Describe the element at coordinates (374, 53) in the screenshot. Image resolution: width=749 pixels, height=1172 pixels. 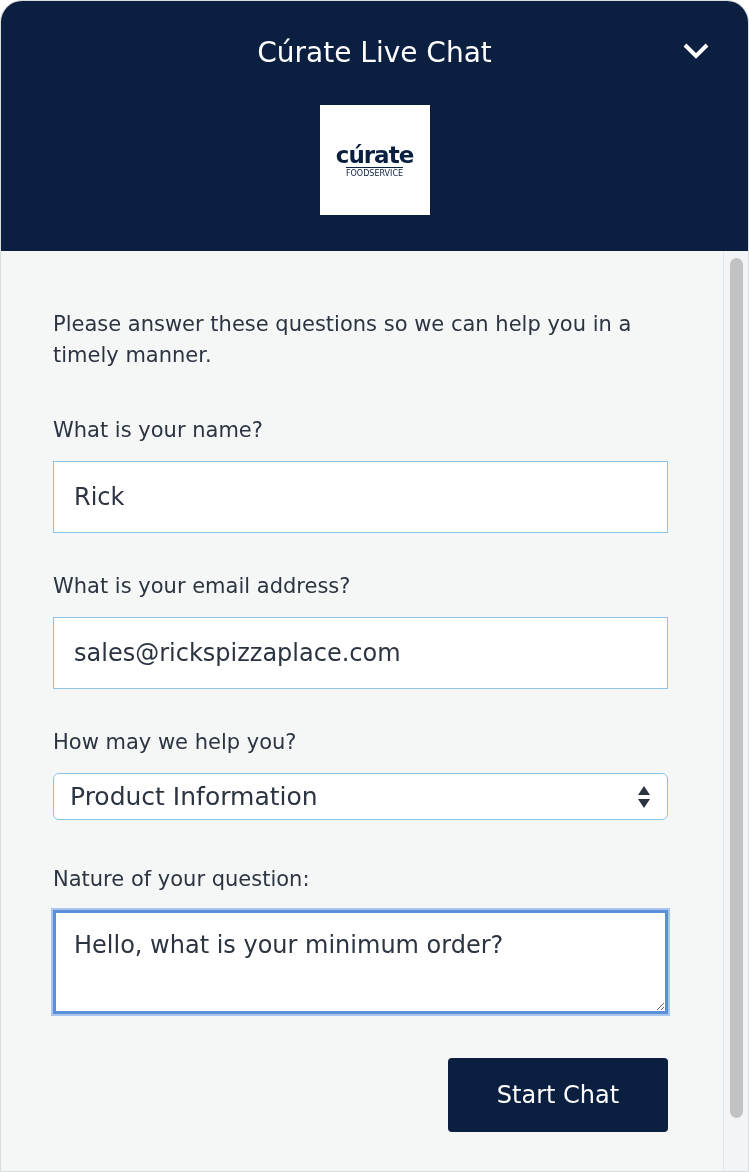
I see `window-title: Cúrate Live Chat` at that location.